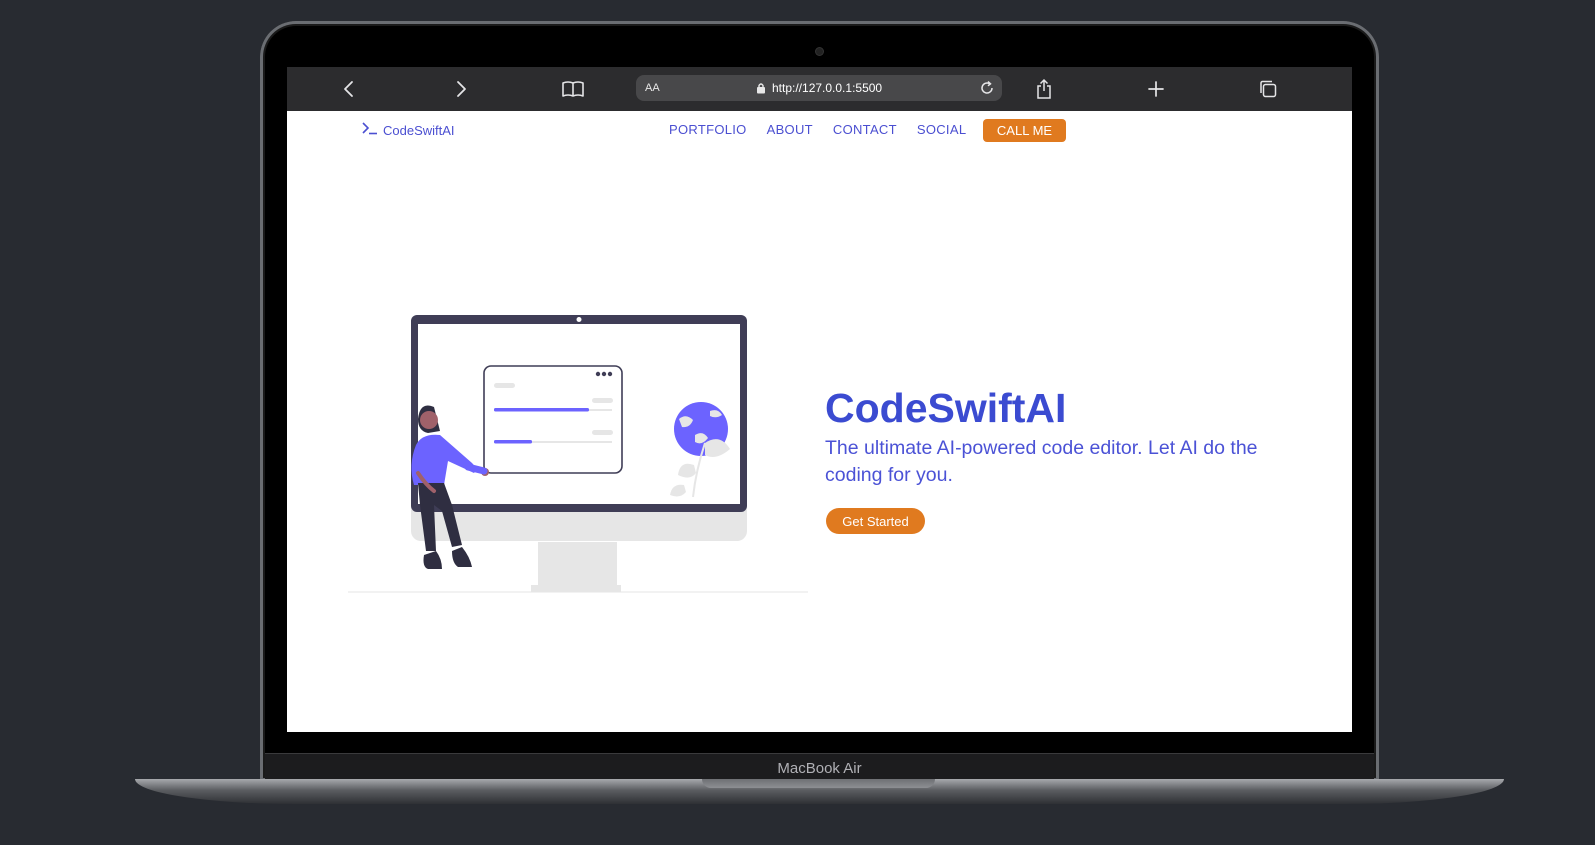  What do you see at coordinates (652, 88) in the screenshot?
I see `text-size-button: AA` at bounding box center [652, 88].